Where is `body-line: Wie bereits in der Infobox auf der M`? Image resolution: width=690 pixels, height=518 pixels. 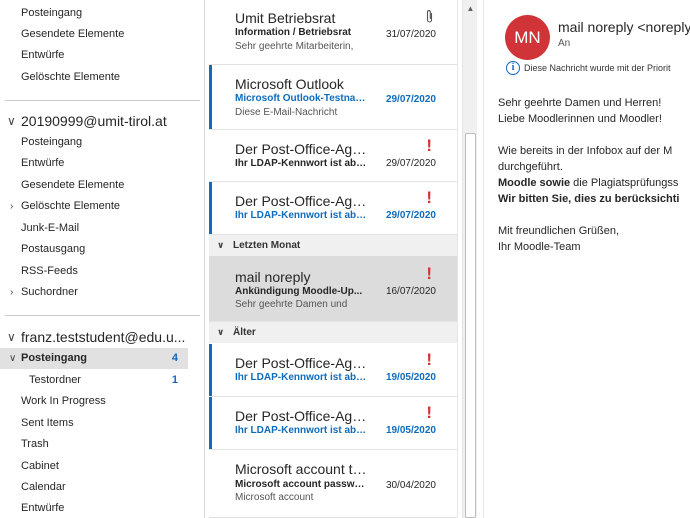
body-line: Wie bereits in der Infobox auf der M is located at coordinates (585, 151).